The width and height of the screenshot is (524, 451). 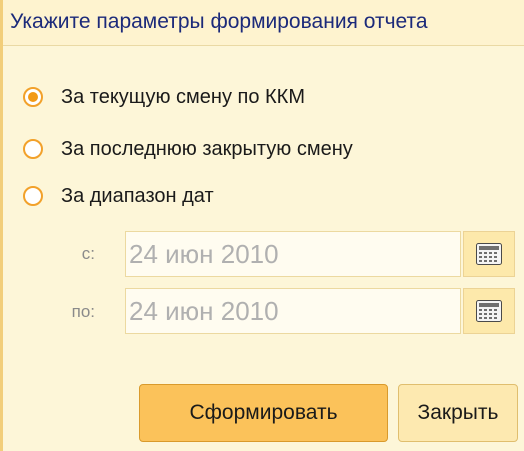 What do you see at coordinates (293, 254) in the screenshot?
I see `date-from-input` at bounding box center [293, 254].